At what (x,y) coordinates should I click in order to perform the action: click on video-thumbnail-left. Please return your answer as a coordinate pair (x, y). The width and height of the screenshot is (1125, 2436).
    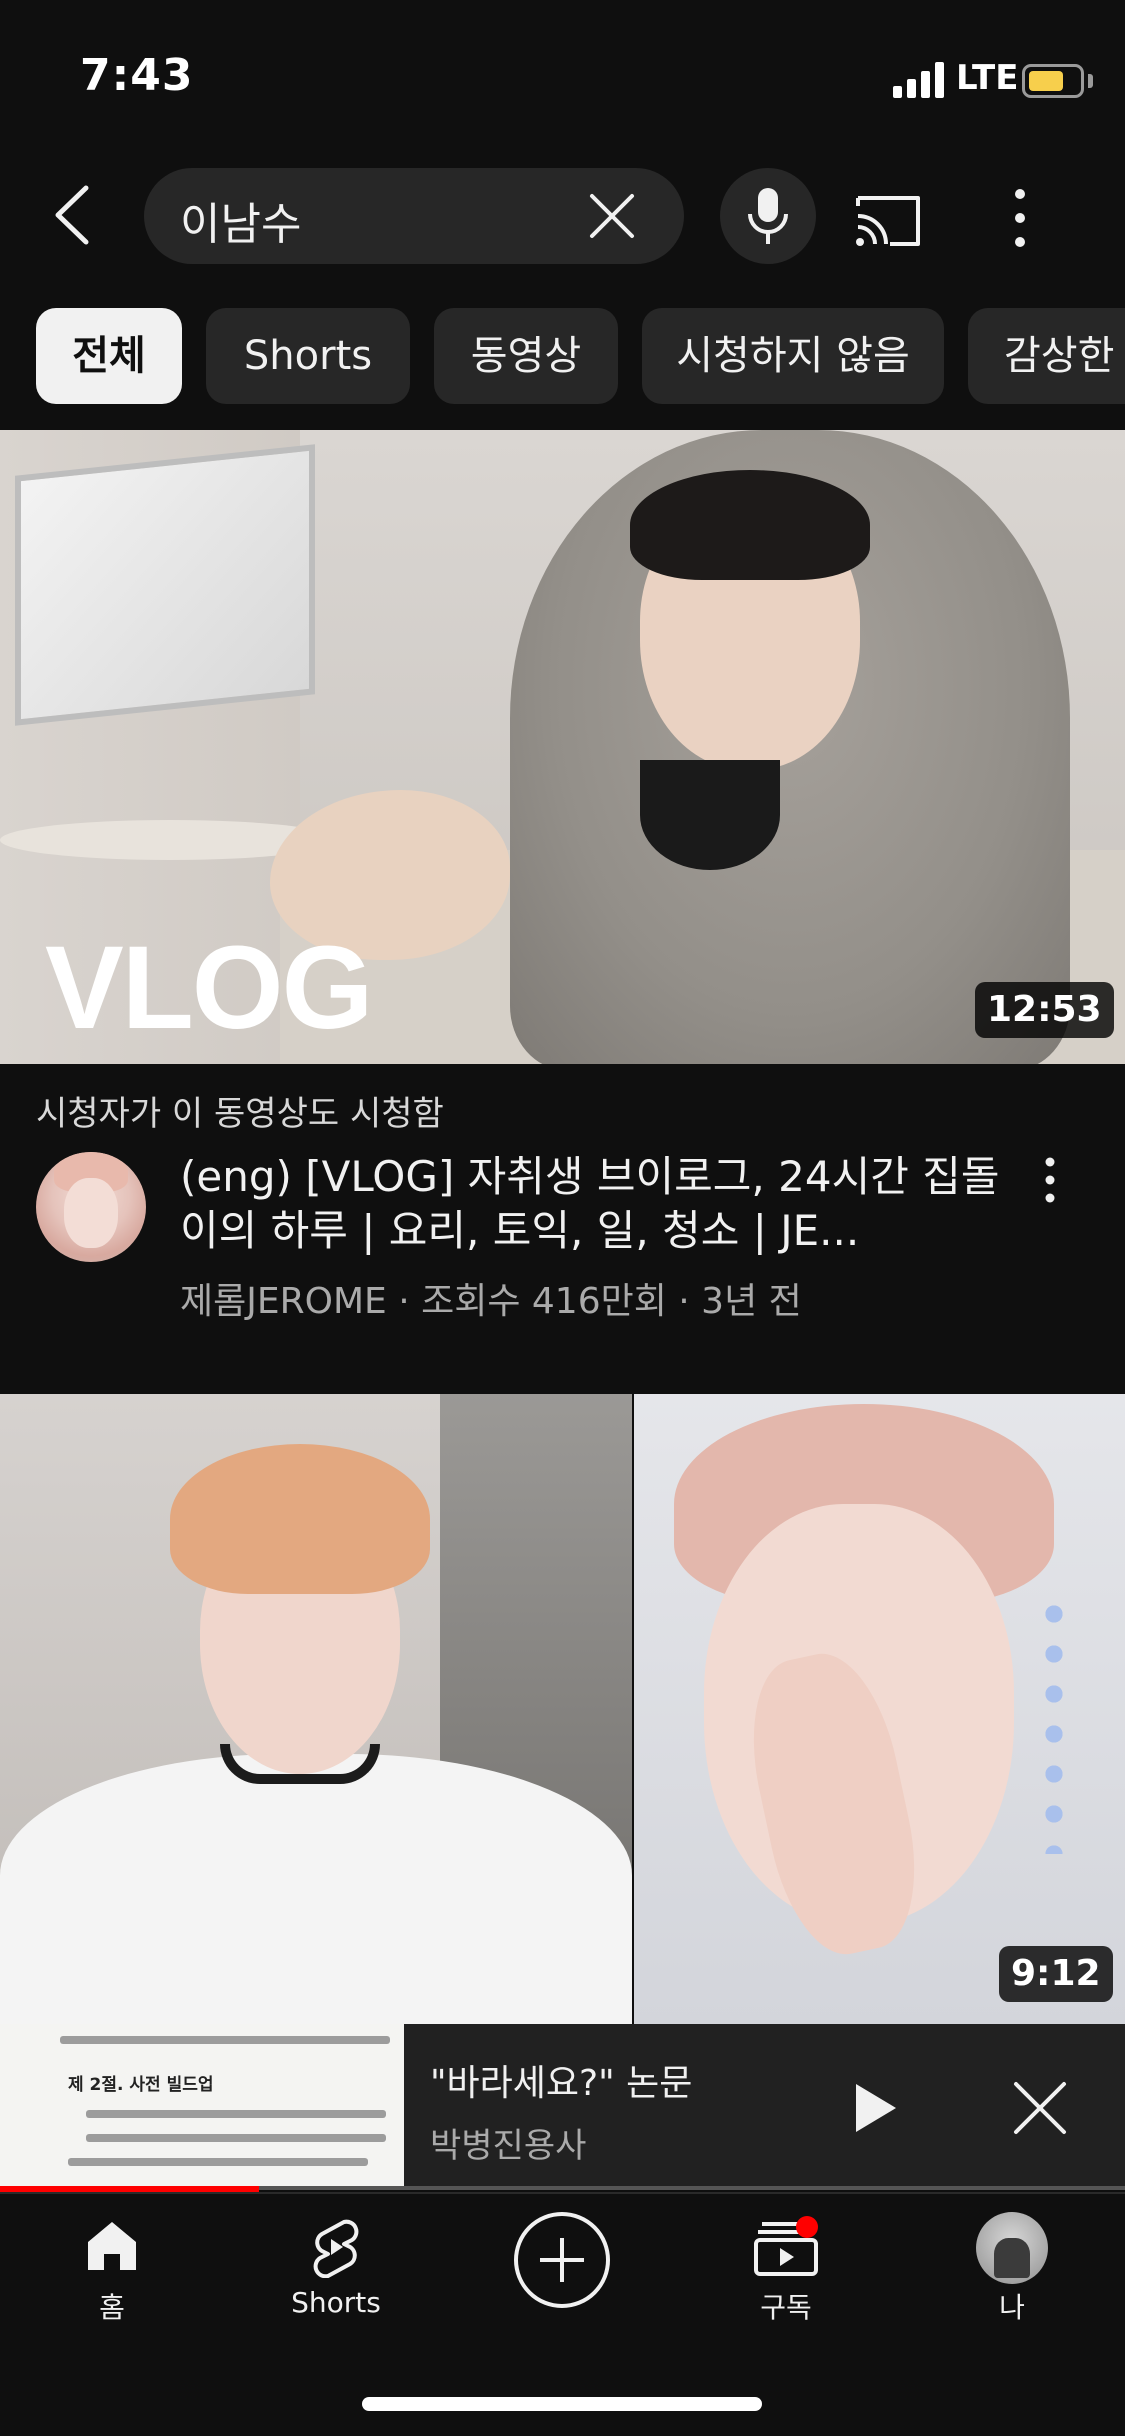
    Looking at the image, I should click on (316, 1709).